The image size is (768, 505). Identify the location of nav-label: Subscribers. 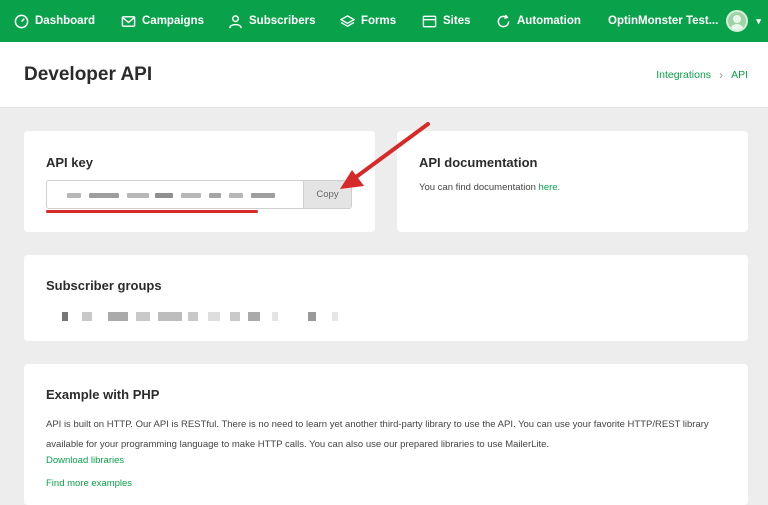
(282, 21).